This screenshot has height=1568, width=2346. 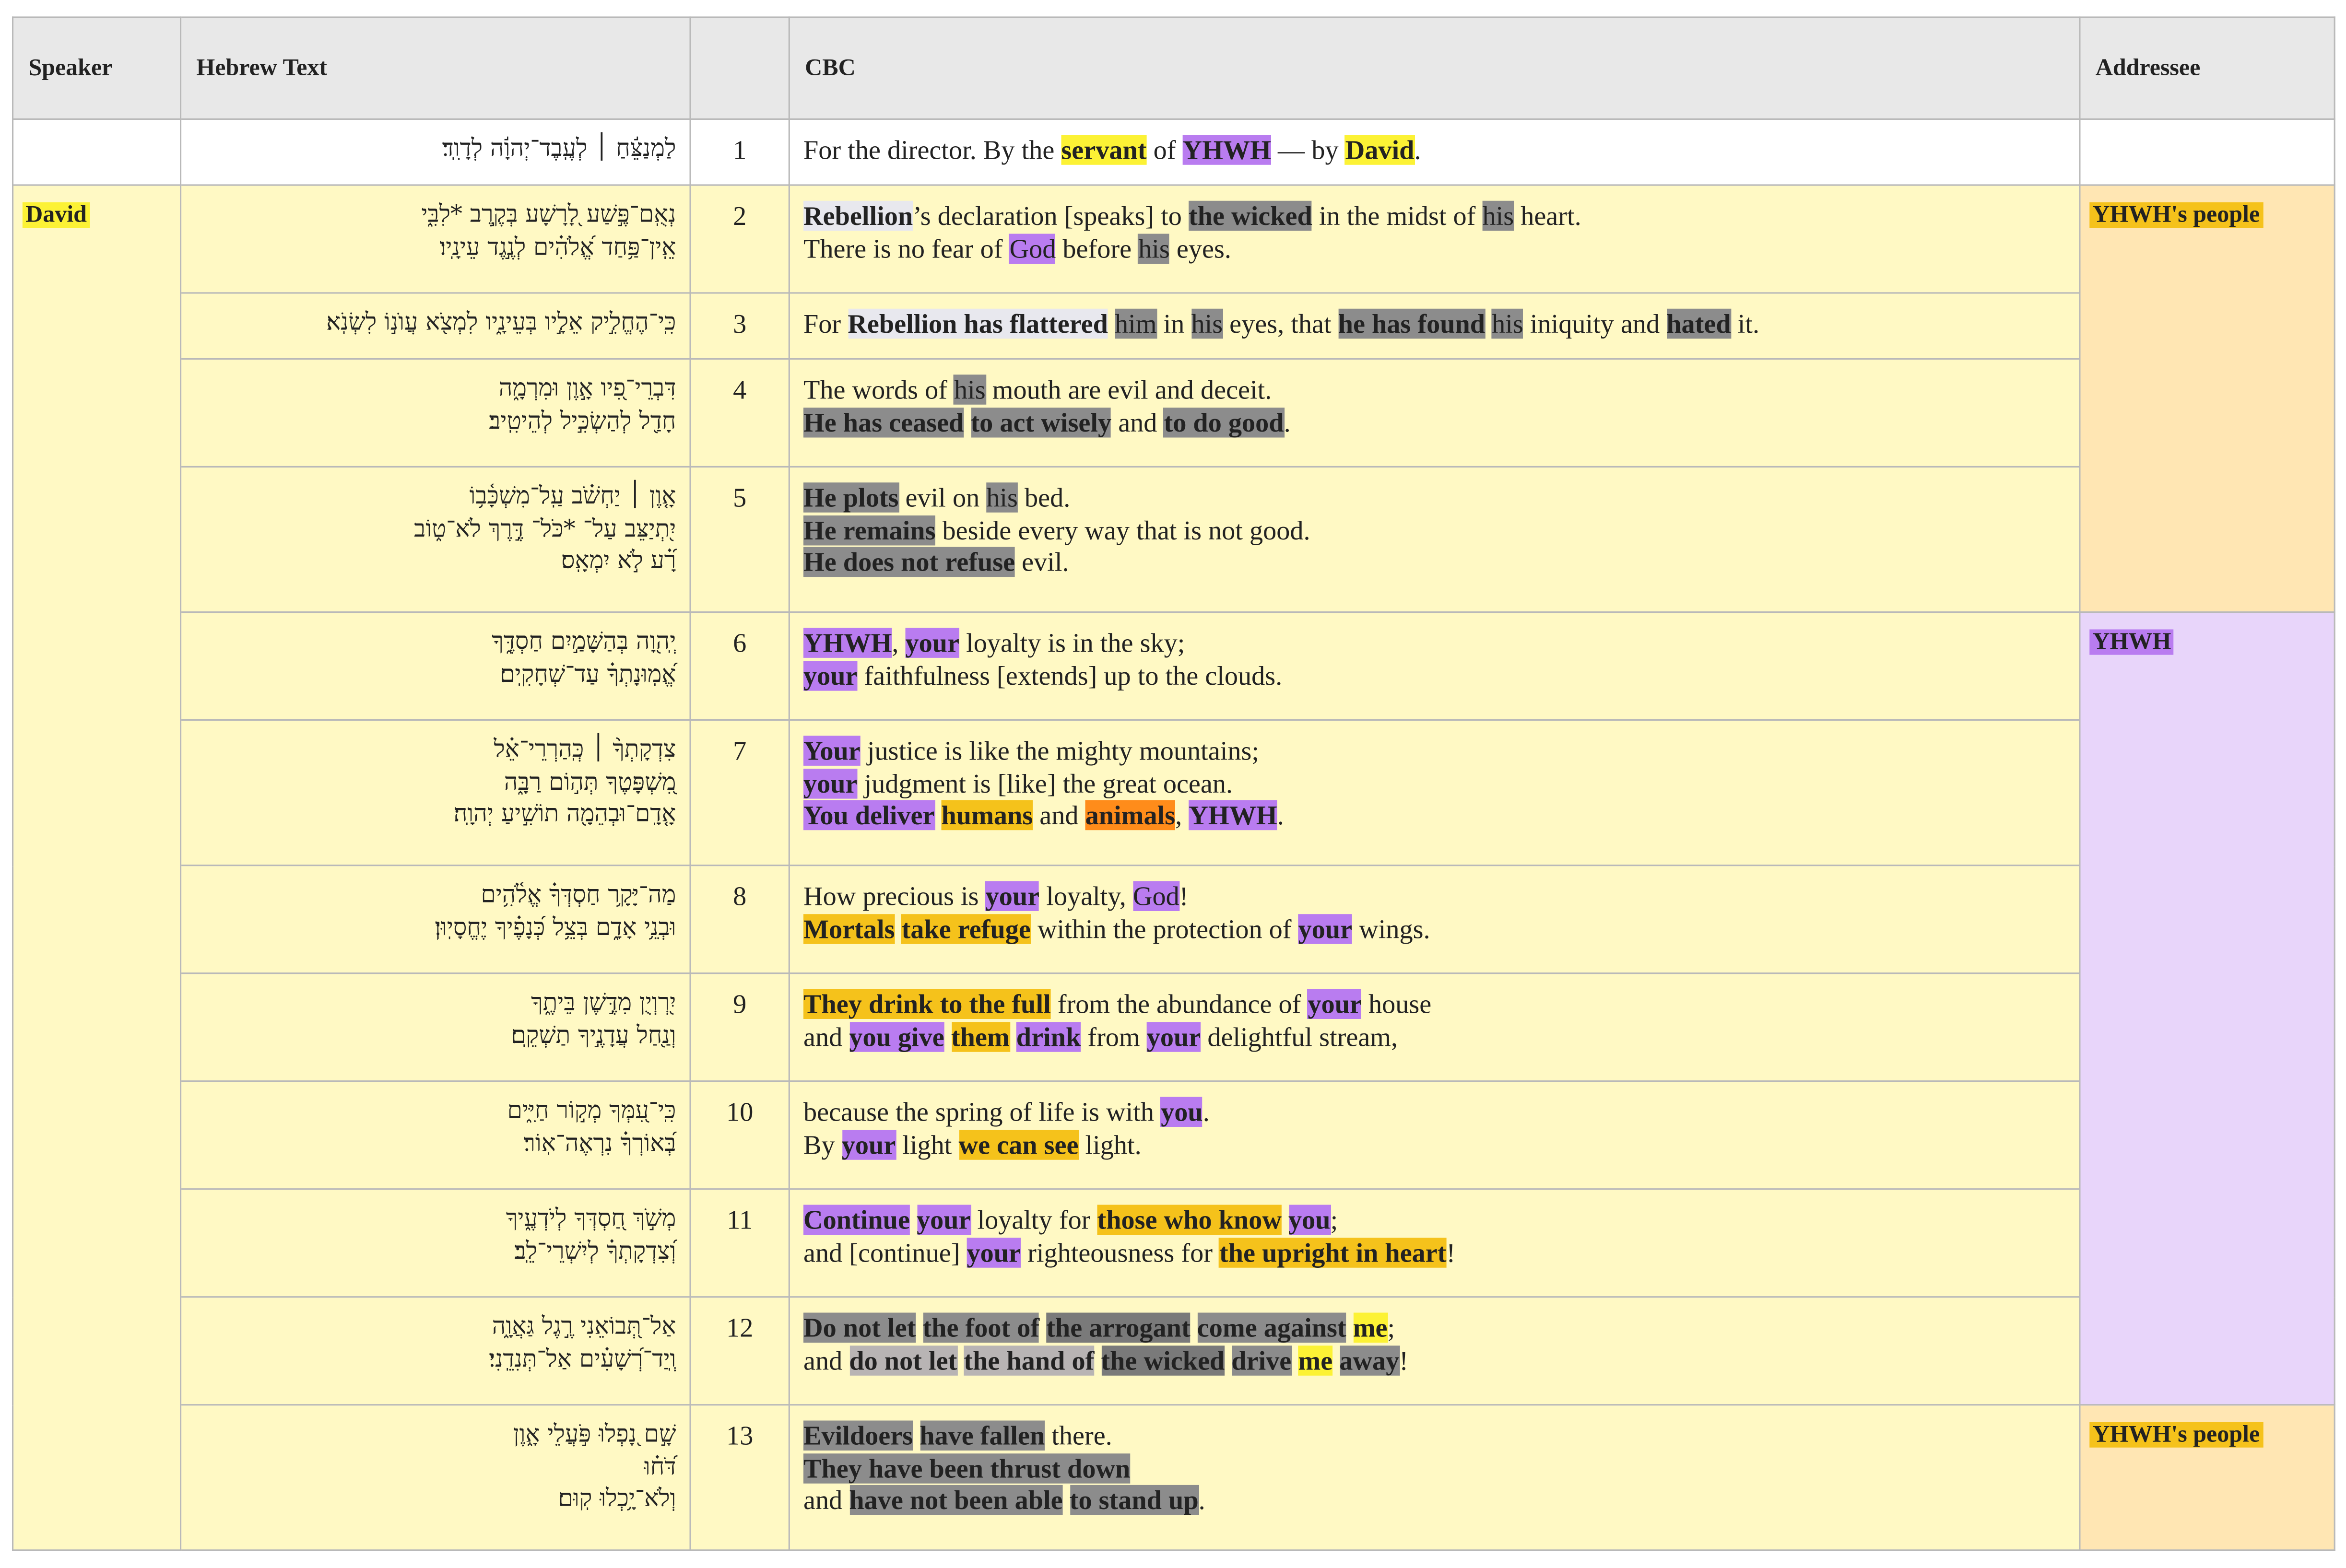 What do you see at coordinates (740, 391) in the screenshot?
I see `verse-number-pad: 4` at bounding box center [740, 391].